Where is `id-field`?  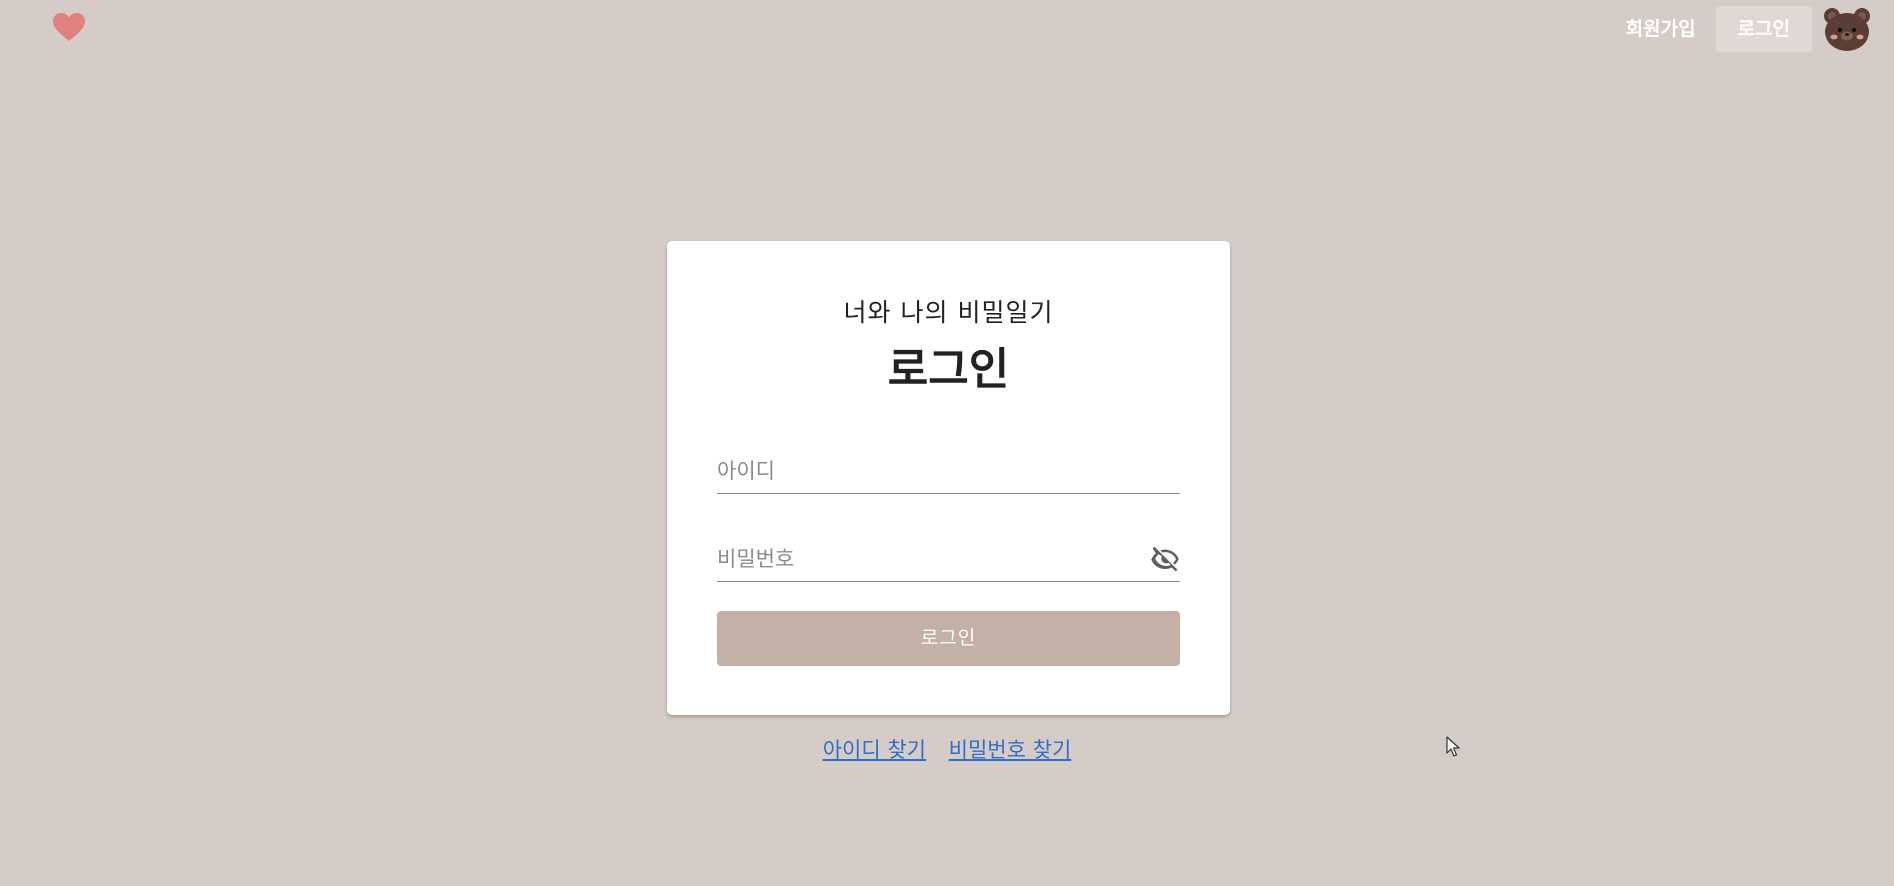
id-field is located at coordinates (948, 471).